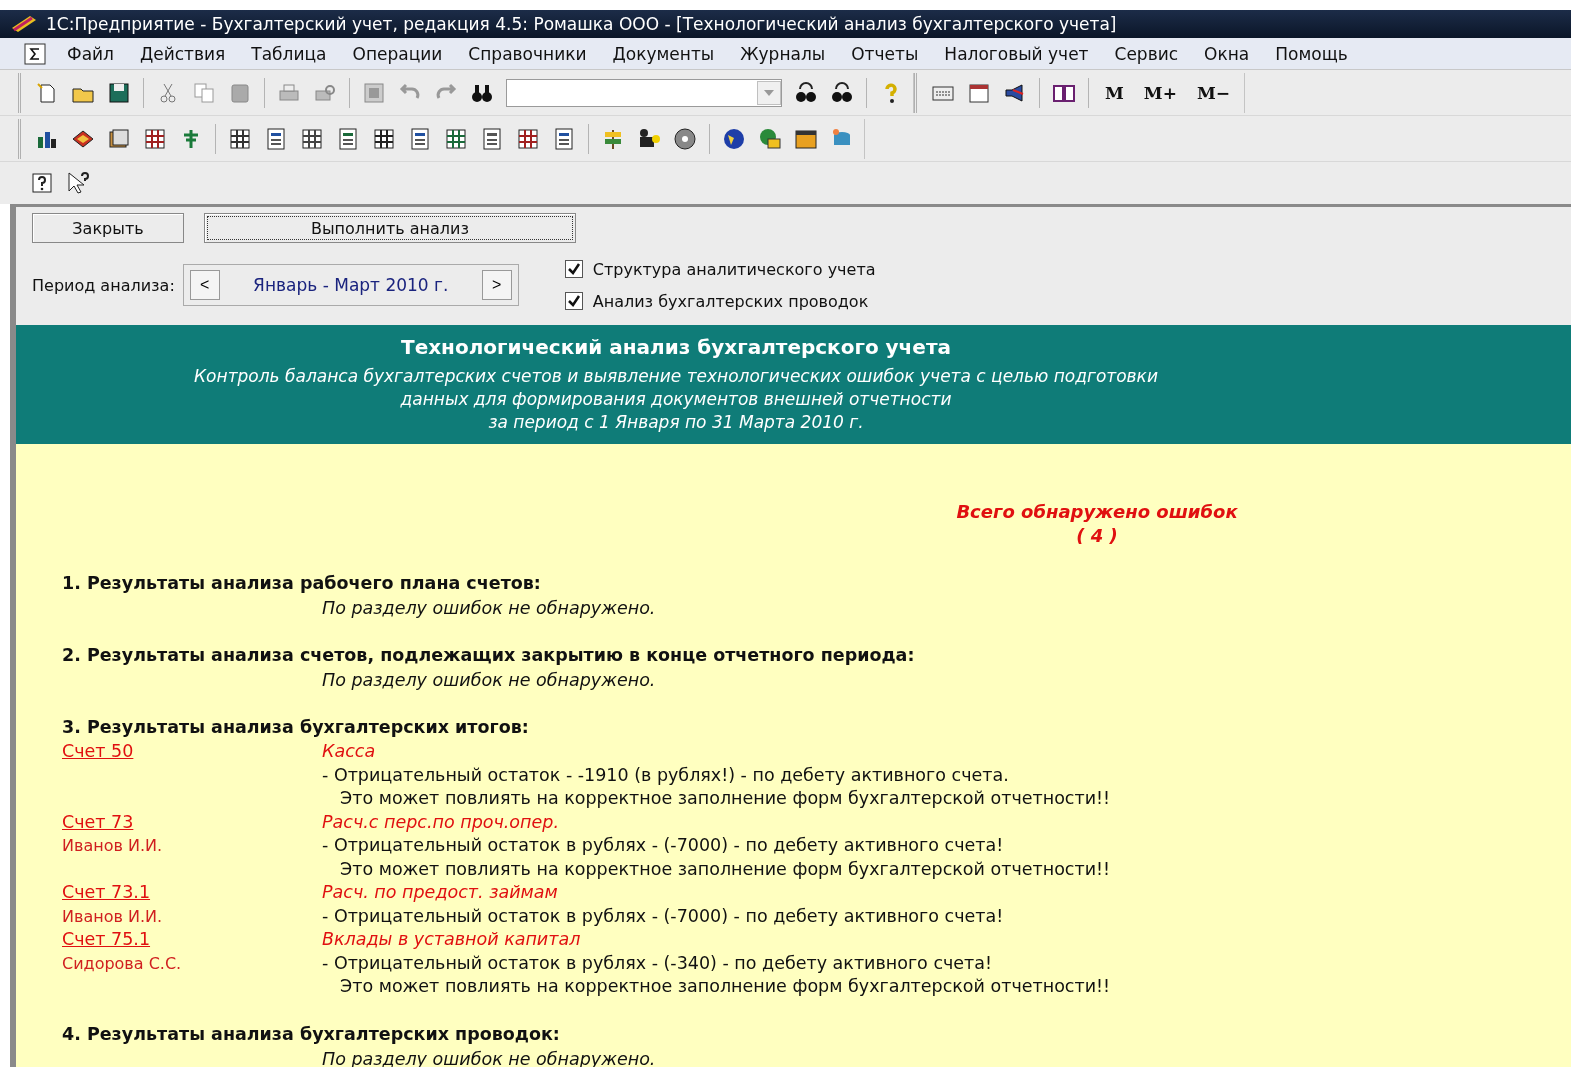 Image resolution: width=1571 pixels, height=1067 pixels. What do you see at coordinates (663, 53) in the screenshot?
I see `menu-item: Документы` at bounding box center [663, 53].